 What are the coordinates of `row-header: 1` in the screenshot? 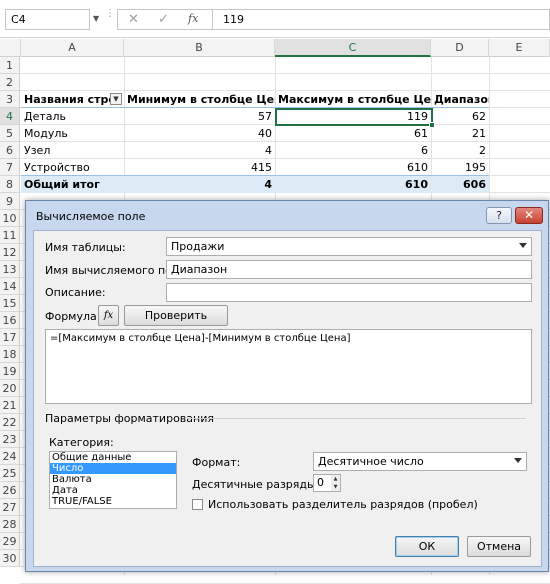 It's located at (10, 65).